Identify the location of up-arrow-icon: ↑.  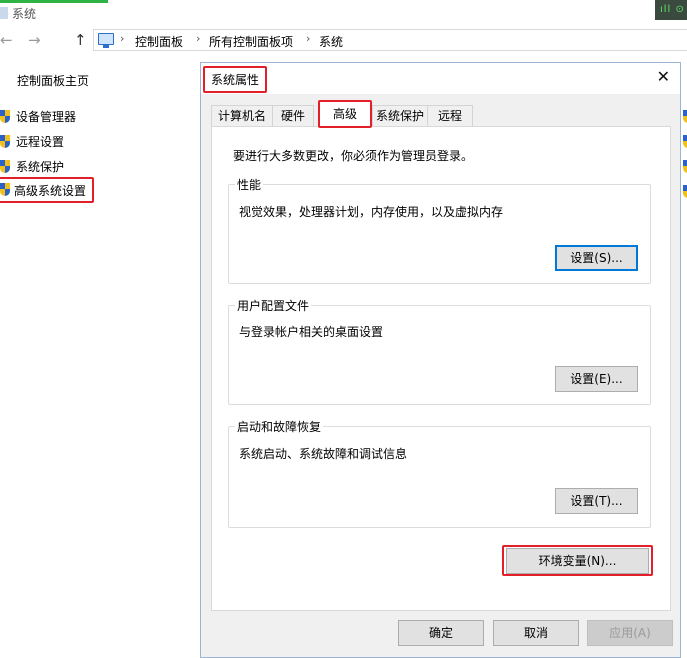
(80, 40).